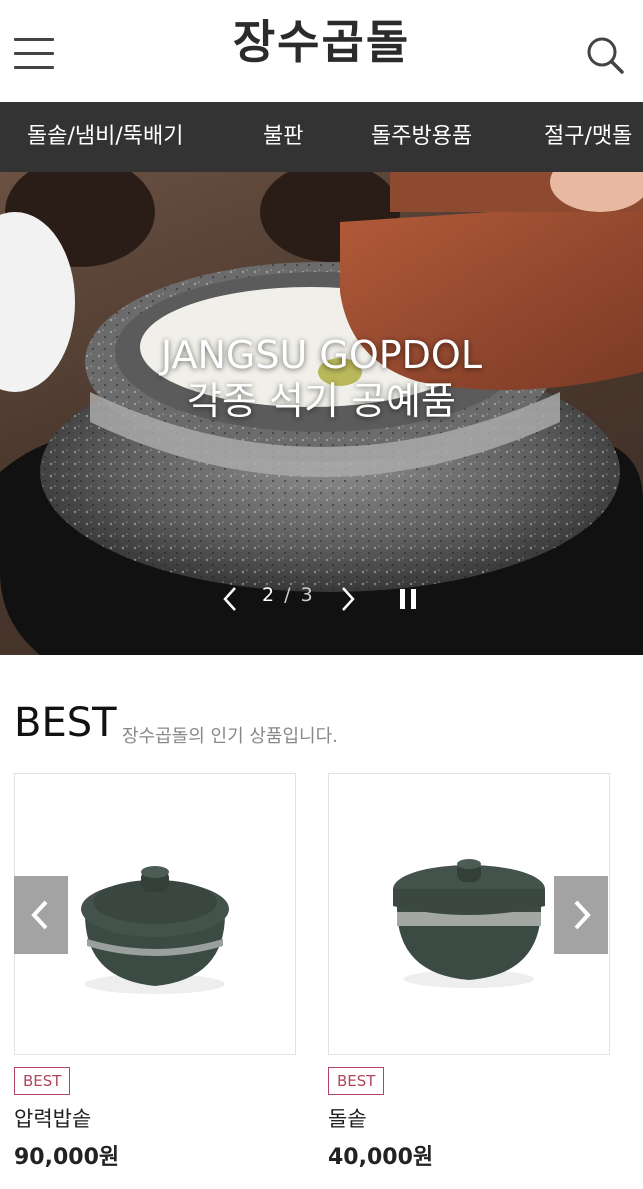 This screenshot has width=643, height=1189. What do you see at coordinates (321, 355) in the screenshot?
I see `hero-title: JANGSU GOPDOL` at bounding box center [321, 355].